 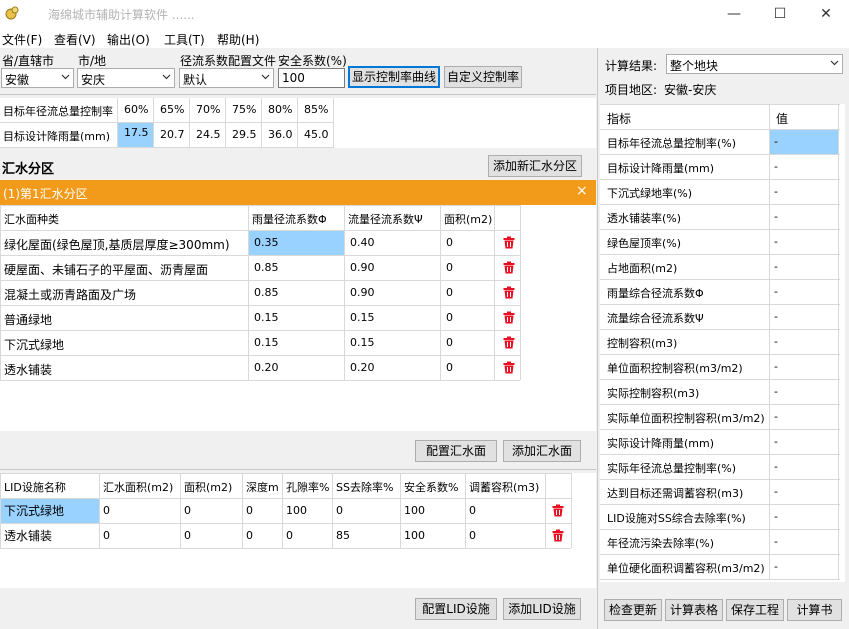 I want to click on menu-output: 输出(O), so click(x=128, y=39).